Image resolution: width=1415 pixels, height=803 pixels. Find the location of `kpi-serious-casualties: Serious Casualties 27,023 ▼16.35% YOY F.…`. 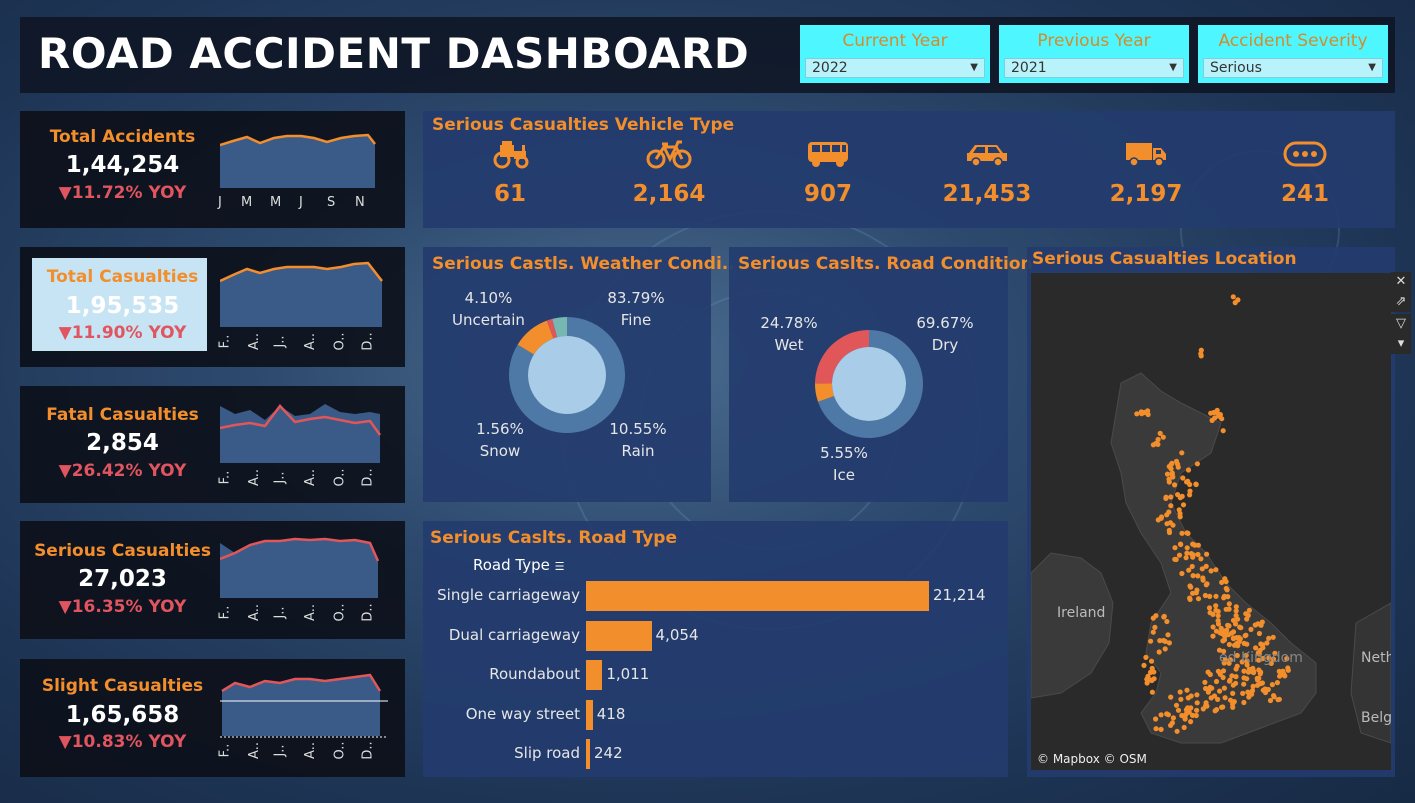

kpi-serious-casualties: Serious Casualties 27,023 ▼16.35% YOY F.… is located at coordinates (212, 580).